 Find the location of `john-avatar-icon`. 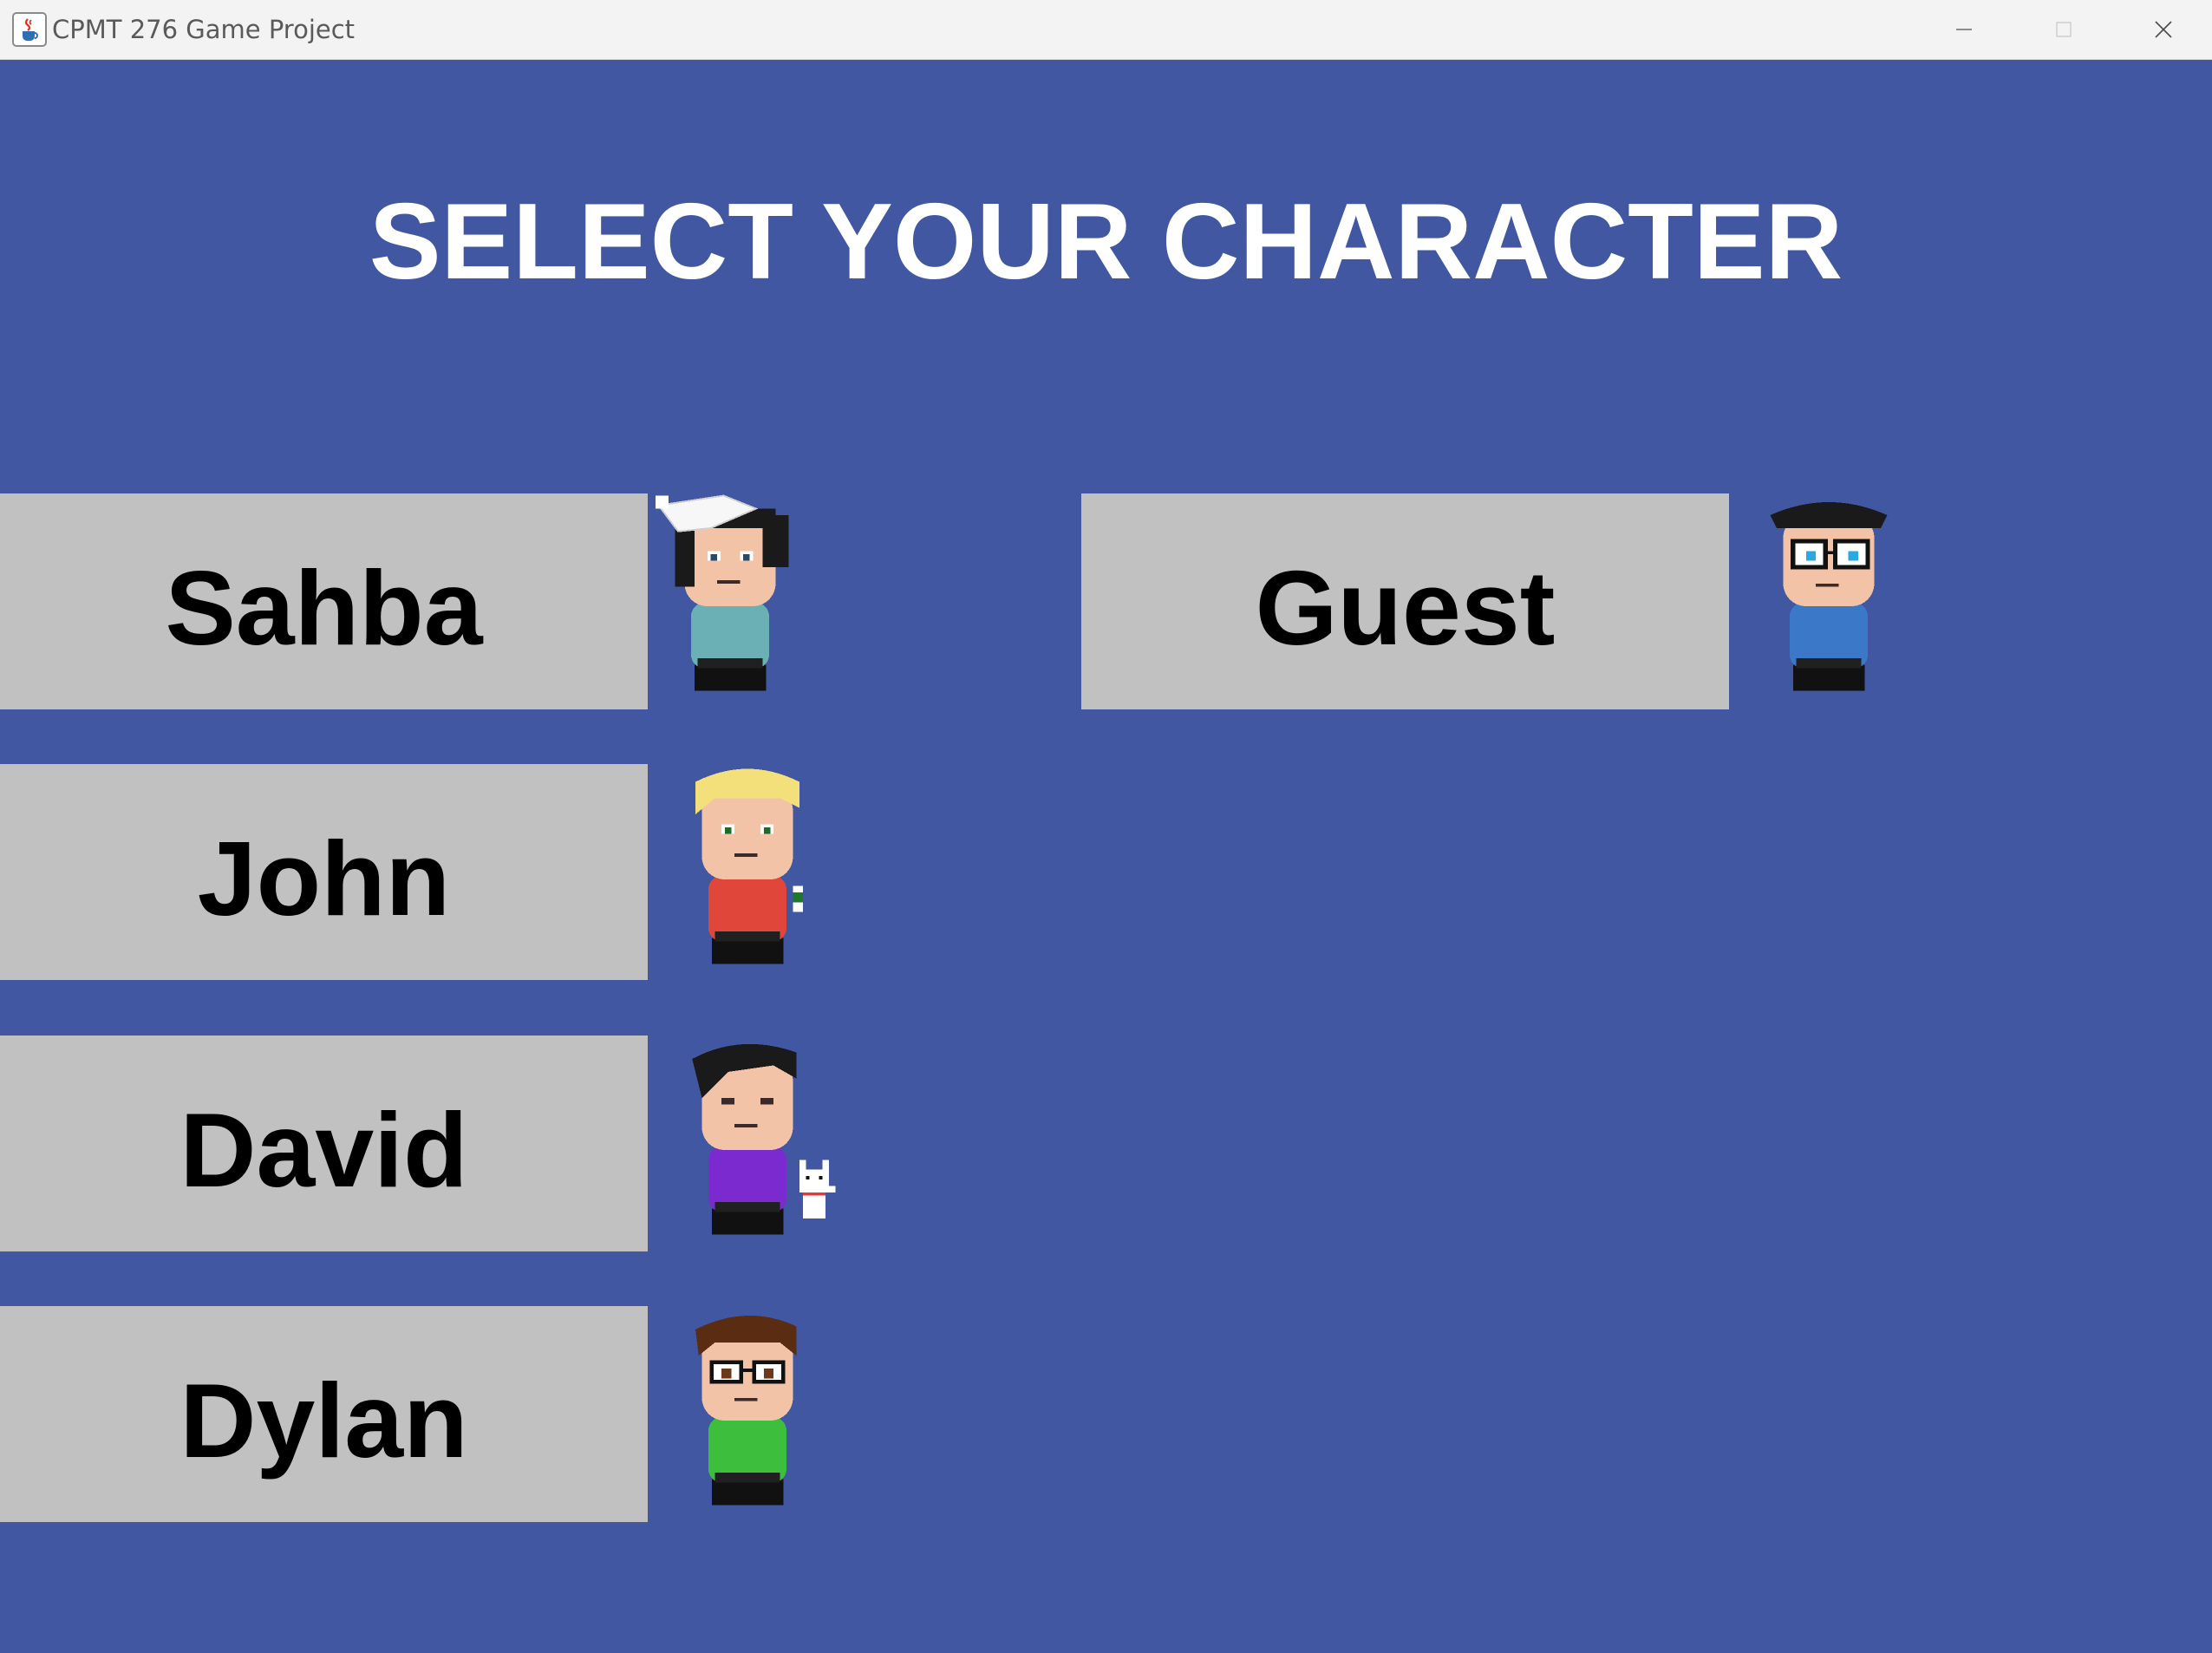

john-avatar-icon is located at coordinates (760, 866).